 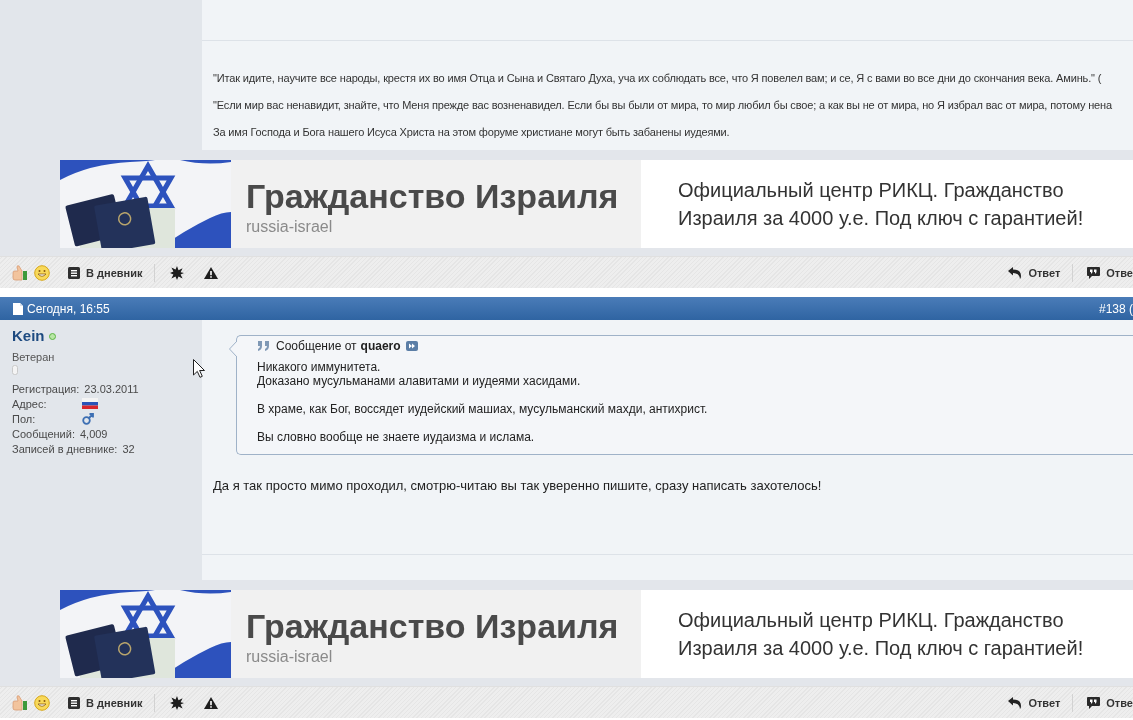 What do you see at coordinates (18, 308) in the screenshot?
I see `document-icon` at bounding box center [18, 308].